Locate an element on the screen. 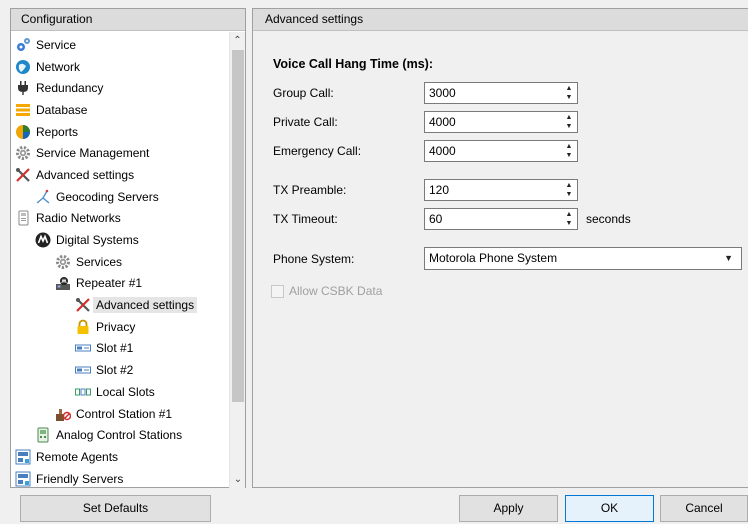 Image resolution: width=748 pixels, height=524 pixels. tree-item-label: Slot #2 is located at coordinates (115, 370).